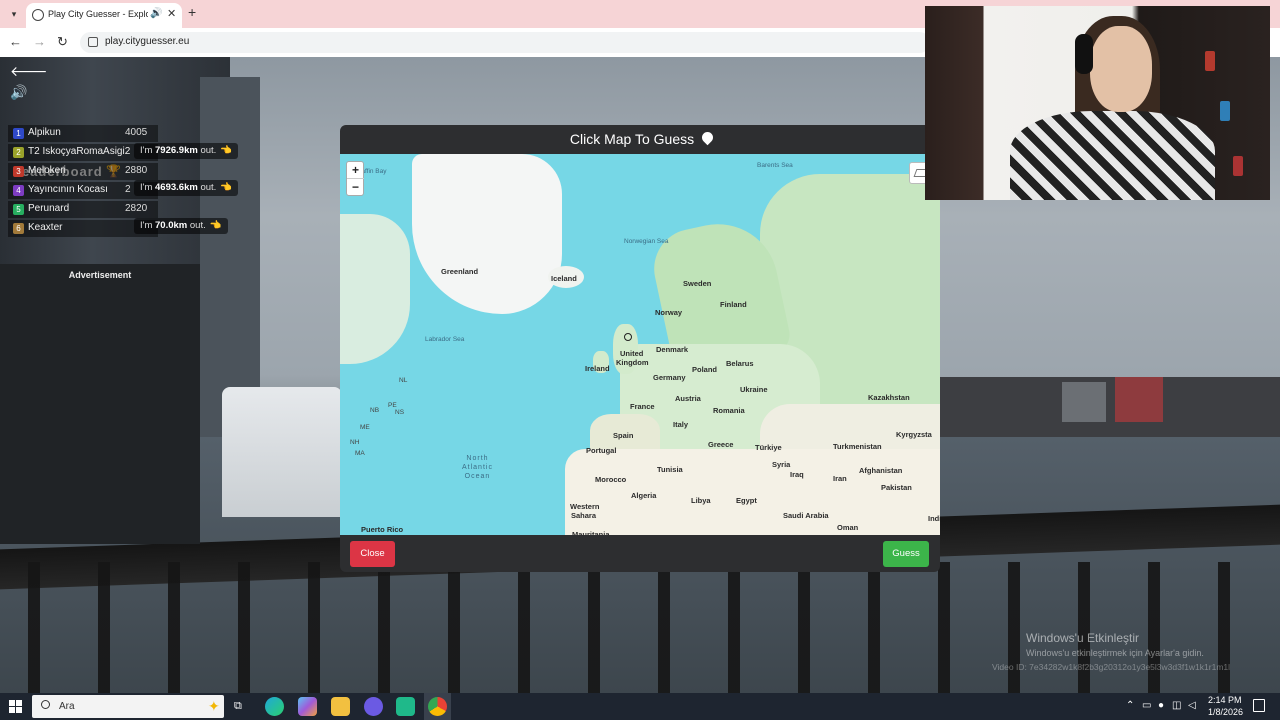 Image resolution: width=1280 pixels, height=720 pixels. Describe the element at coordinates (128, 189) in the screenshot. I see `player-score: 2` at that location.